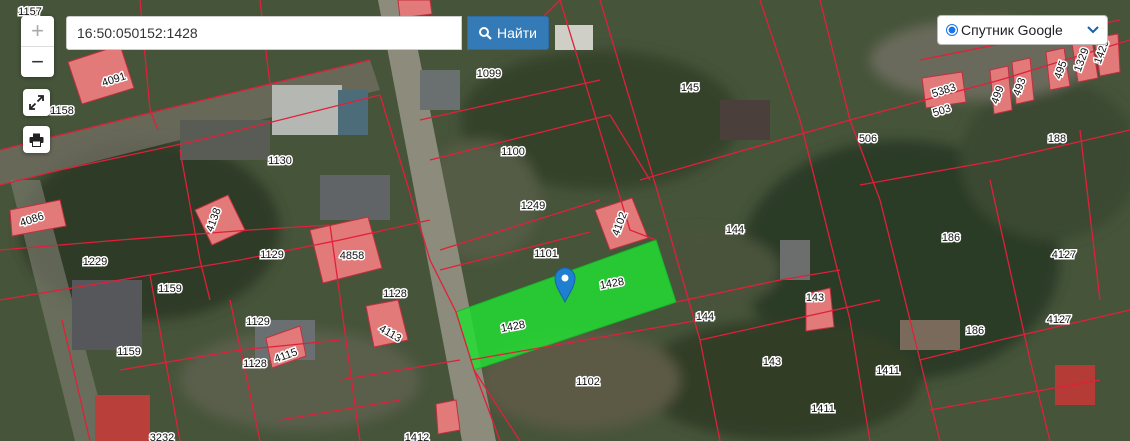  I want to click on search-button: Найти, so click(508, 33).